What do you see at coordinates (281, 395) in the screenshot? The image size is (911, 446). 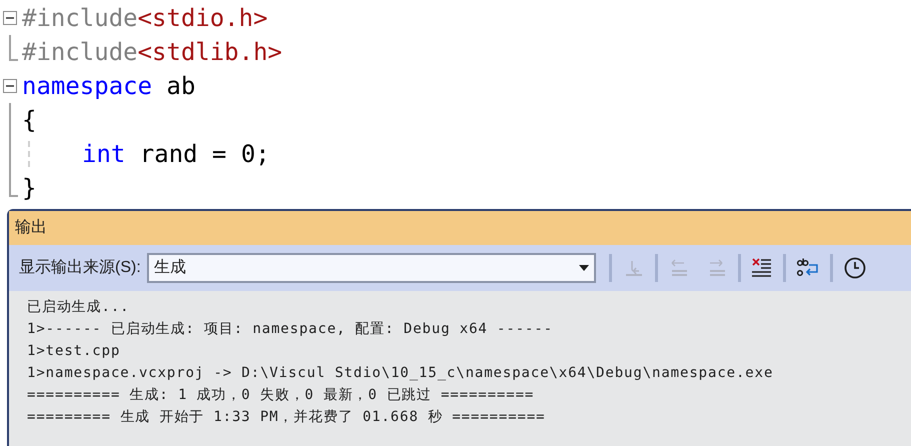 I see `output-line: ========== 生成: 1 成功，0 失败，0 最新，0 已跳过 ==========` at bounding box center [281, 395].